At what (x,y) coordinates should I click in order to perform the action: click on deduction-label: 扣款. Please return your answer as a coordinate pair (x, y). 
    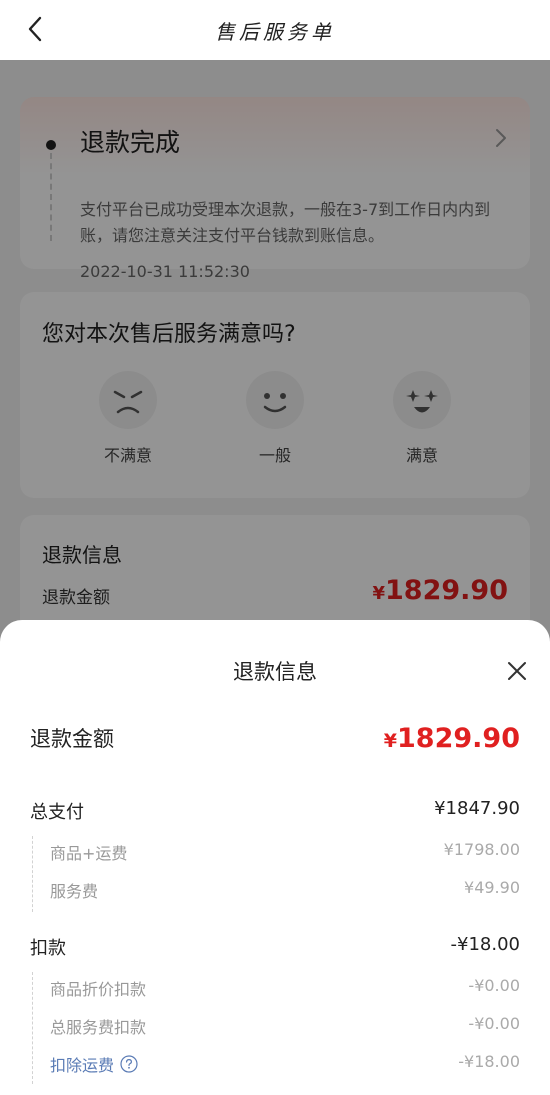
    Looking at the image, I should click on (48, 948).